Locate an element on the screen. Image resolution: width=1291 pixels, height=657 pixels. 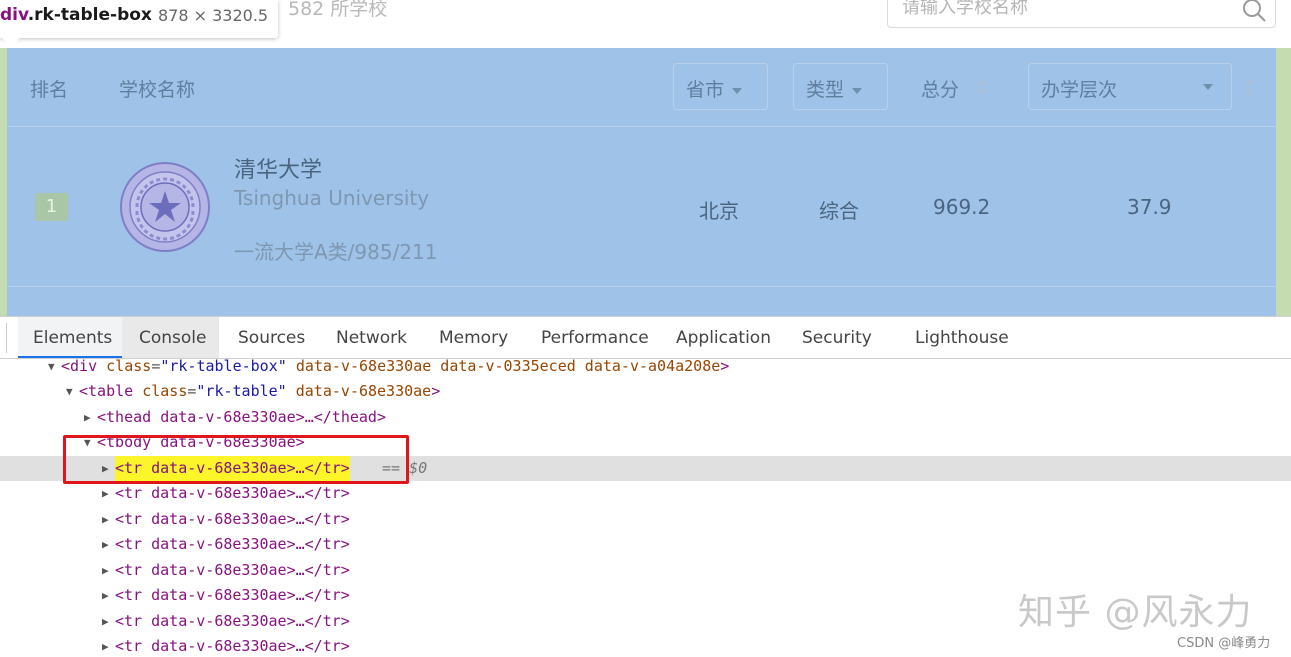
tab-network: Network is located at coordinates (371, 337).